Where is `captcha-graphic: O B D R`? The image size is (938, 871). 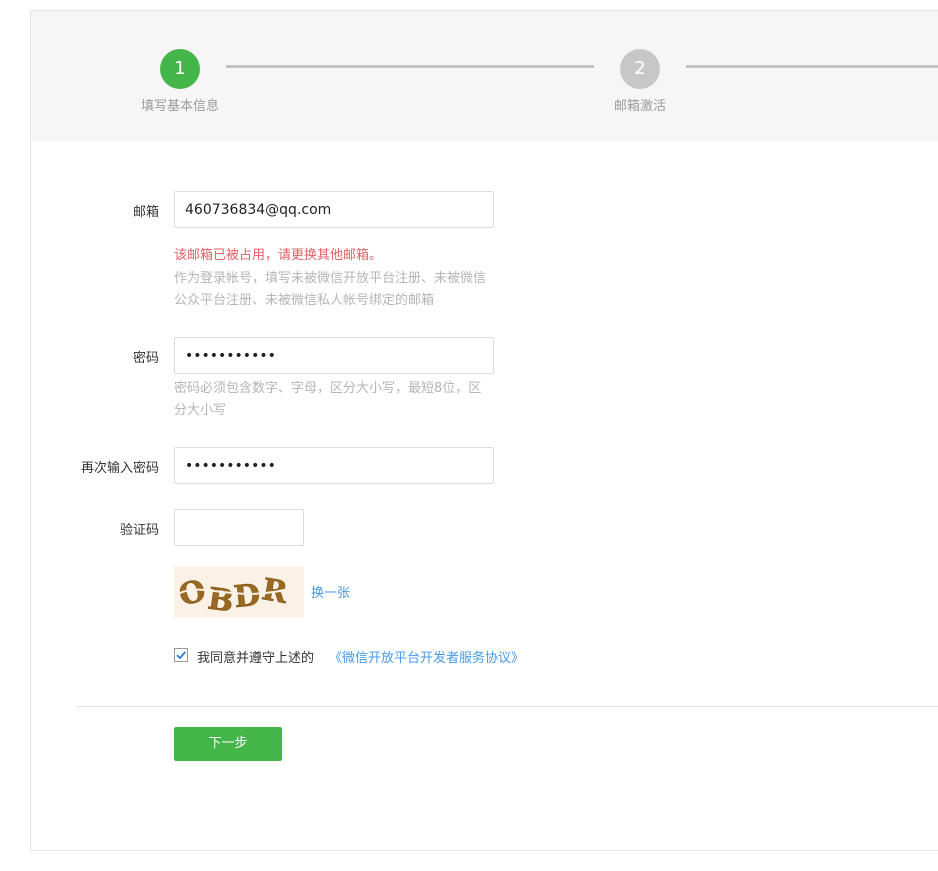
captcha-graphic: O B D R is located at coordinates (238, 596).